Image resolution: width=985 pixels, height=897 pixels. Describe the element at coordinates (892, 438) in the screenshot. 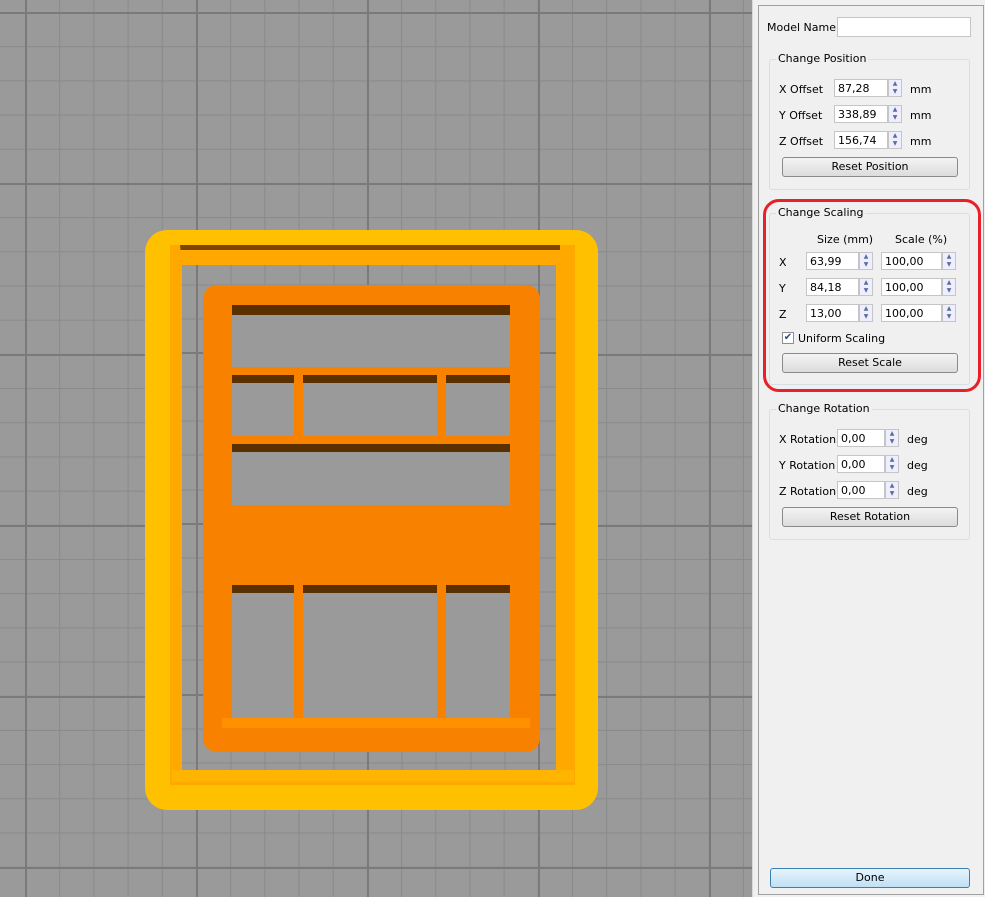

I see `x-rotation-spinner: ▲ ▼` at that location.